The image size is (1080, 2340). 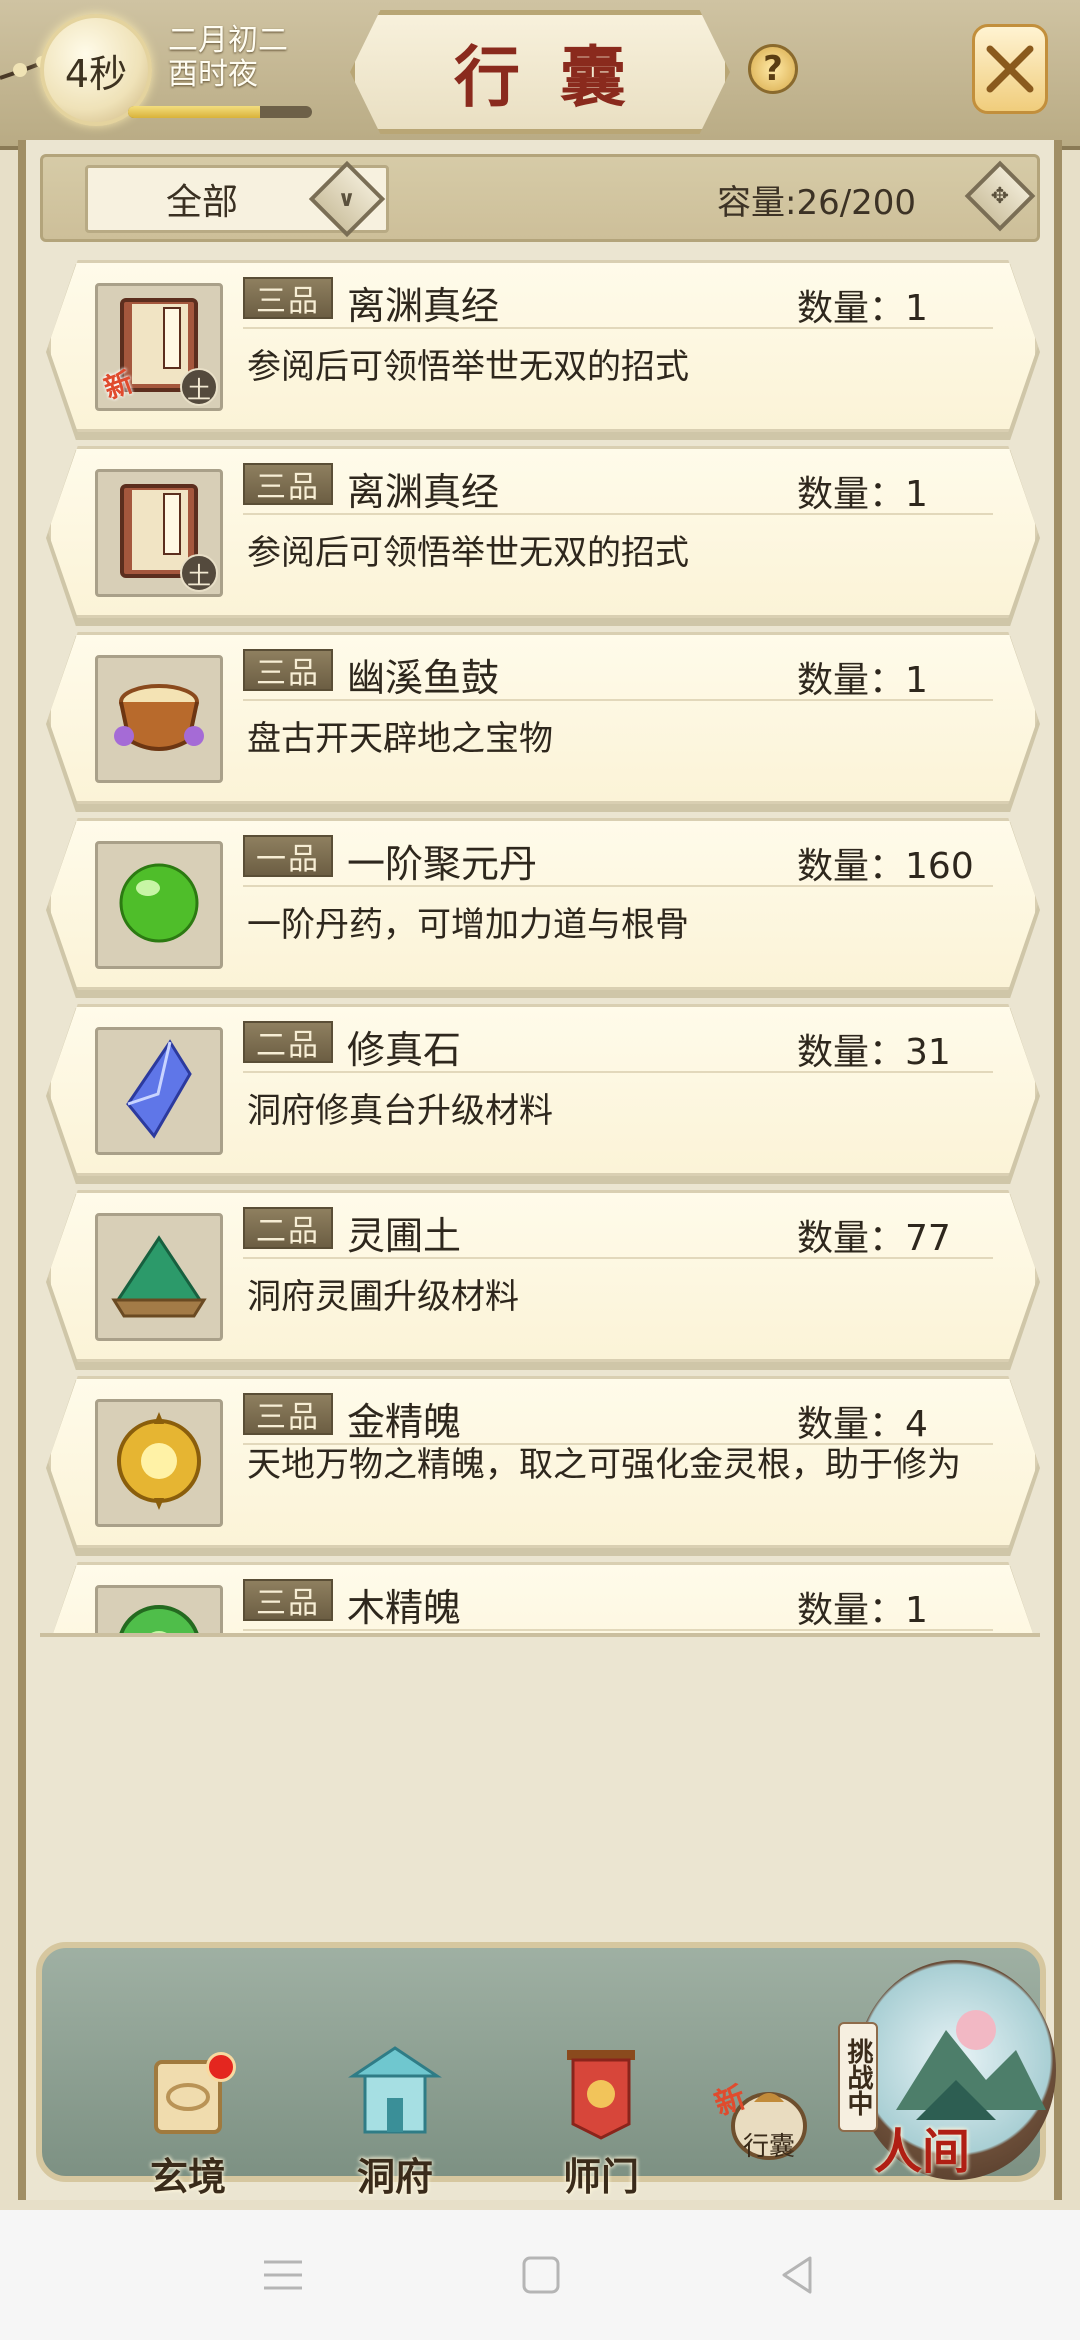 What do you see at coordinates (159, 347) in the screenshot?
I see `item-icon-box: 新土` at bounding box center [159, 347].